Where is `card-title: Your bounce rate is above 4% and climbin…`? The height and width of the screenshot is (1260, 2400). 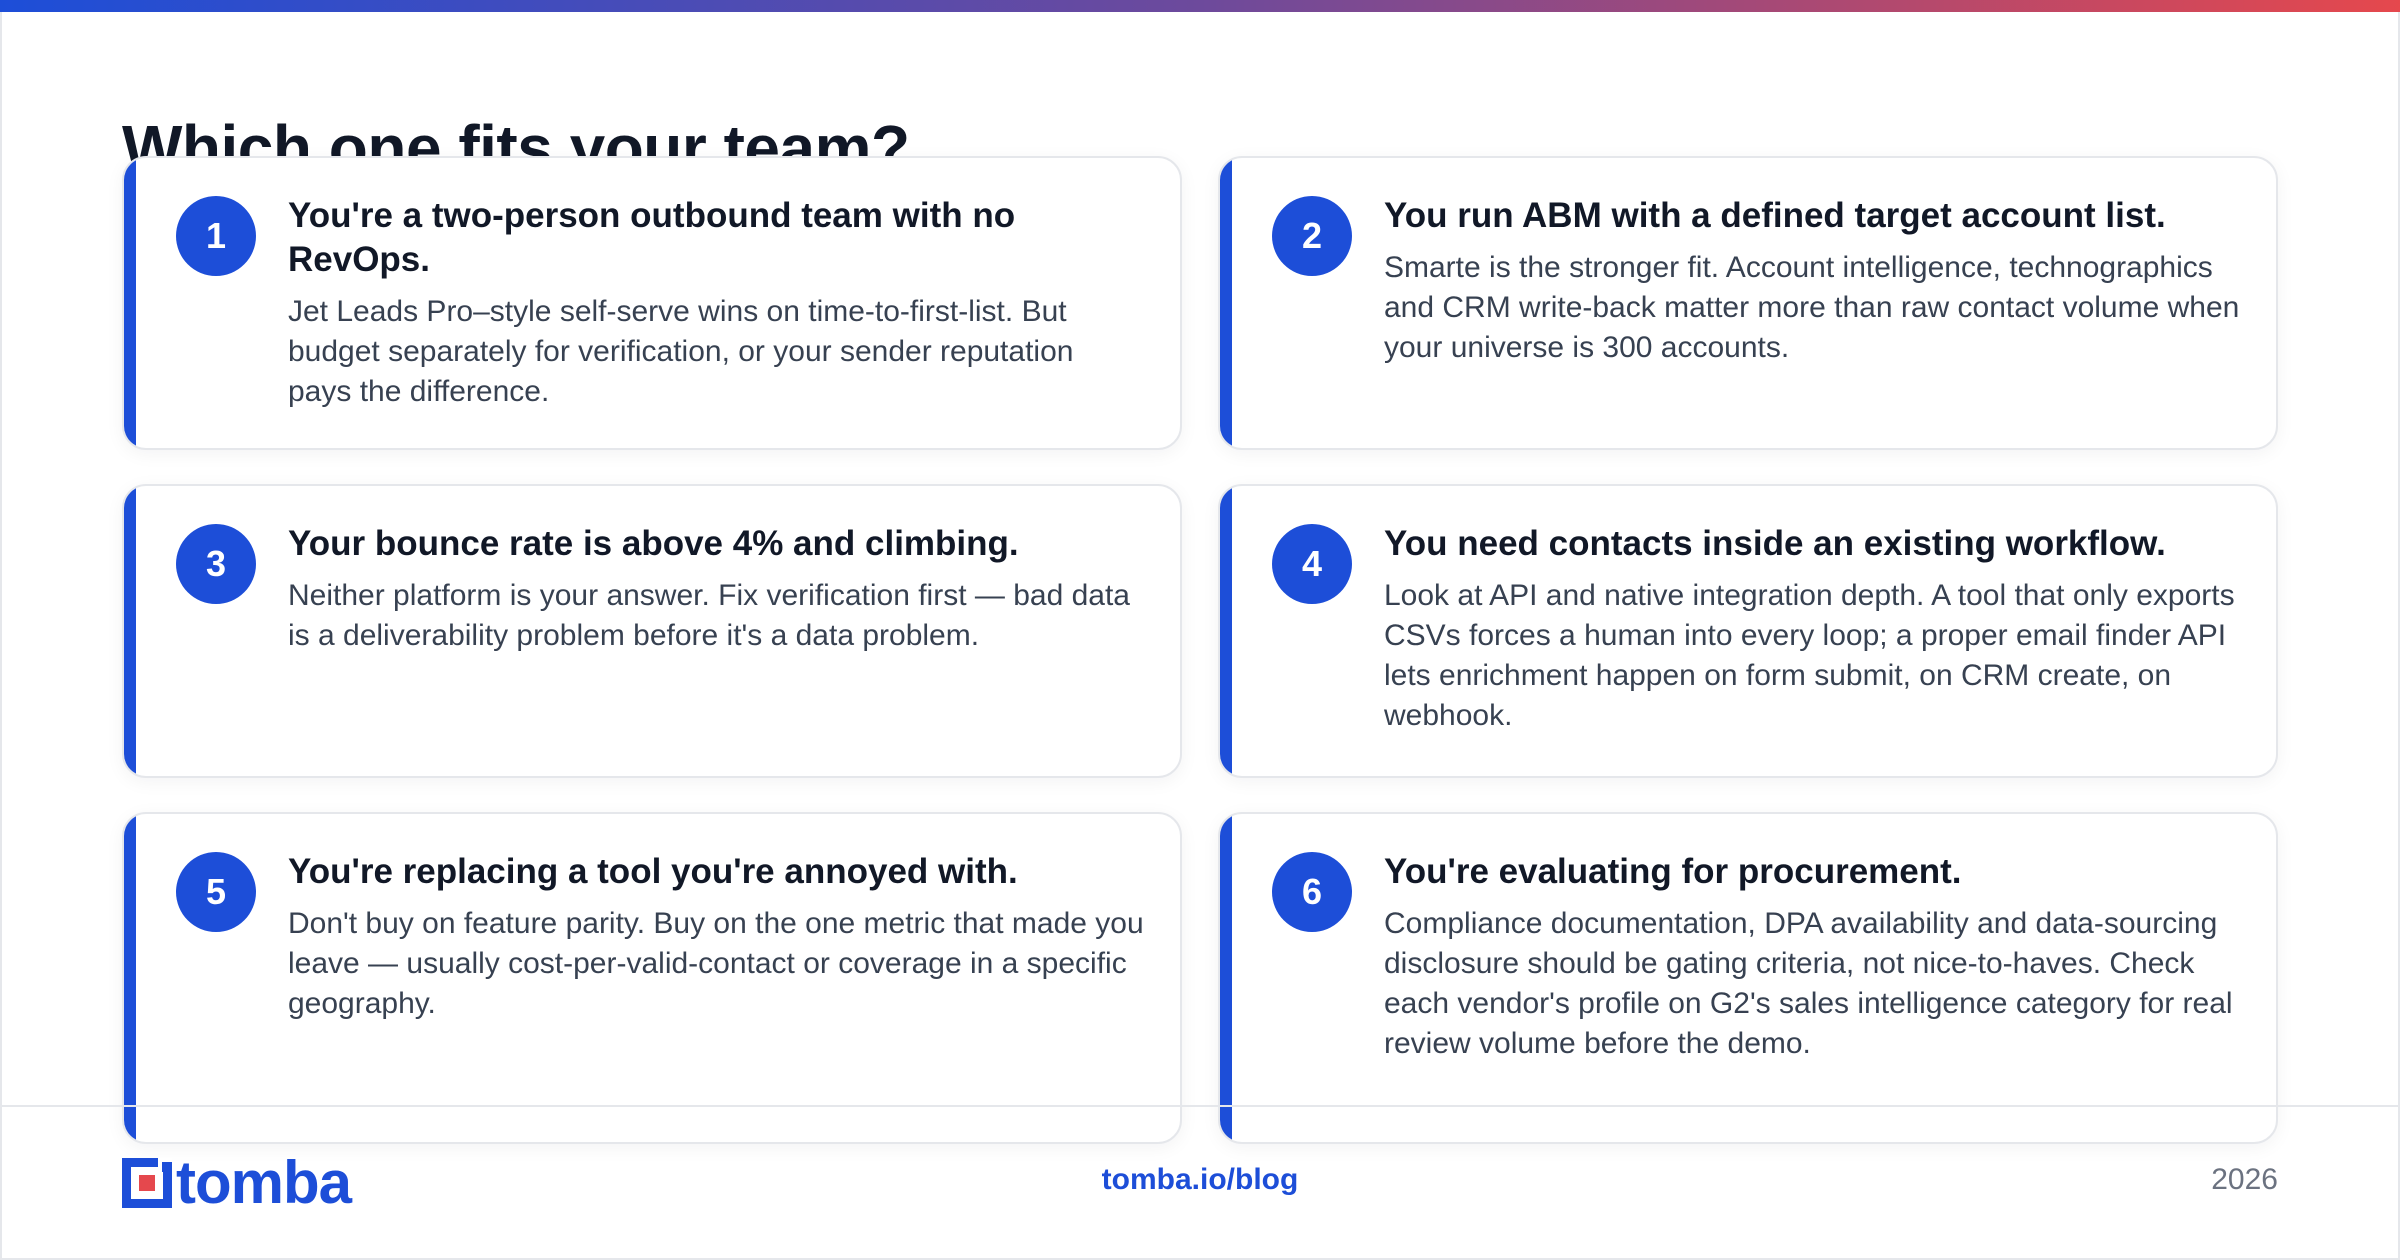 card-title: Your bounce rate is above 4% and climbin… is located at coordinates (653, 543).